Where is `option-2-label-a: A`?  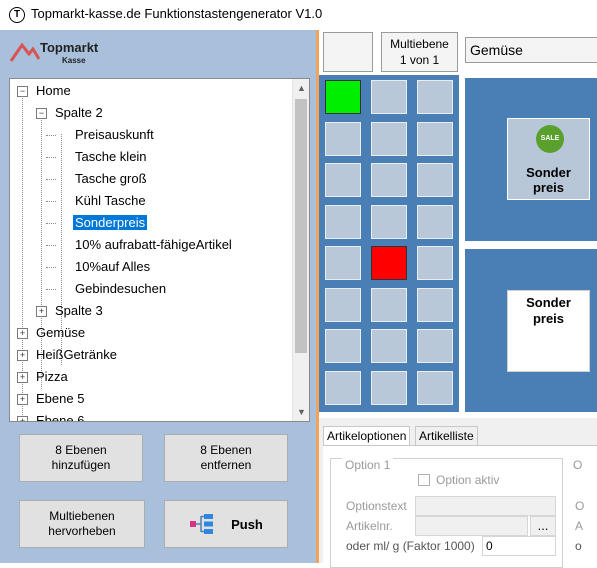 option-2-label-a: A is located at coordinates (579, 526).